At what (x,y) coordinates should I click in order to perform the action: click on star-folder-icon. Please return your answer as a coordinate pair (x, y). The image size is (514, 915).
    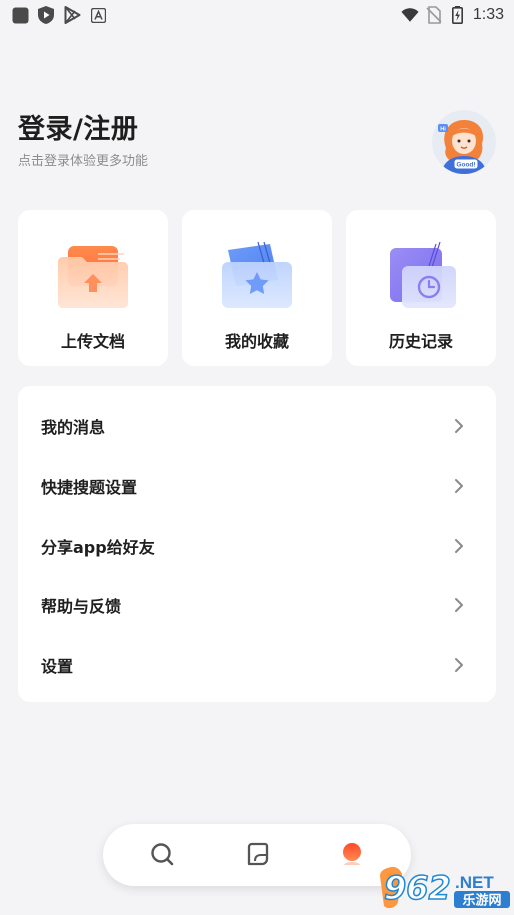
    Looking at the image, I should click on (257, 276).